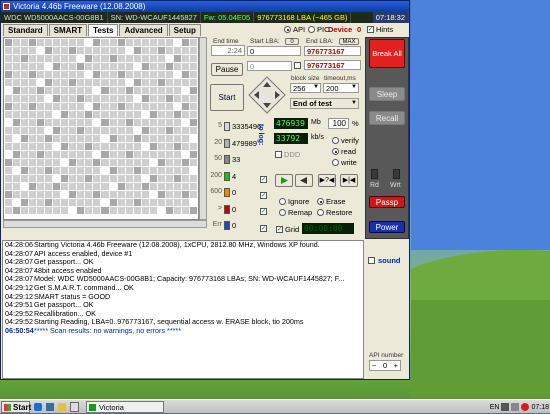 This screenshot has width=550, height=414. Describe the element at coordinates (371, 260) in the screenshot. I see `sound-checkbox` at that location.